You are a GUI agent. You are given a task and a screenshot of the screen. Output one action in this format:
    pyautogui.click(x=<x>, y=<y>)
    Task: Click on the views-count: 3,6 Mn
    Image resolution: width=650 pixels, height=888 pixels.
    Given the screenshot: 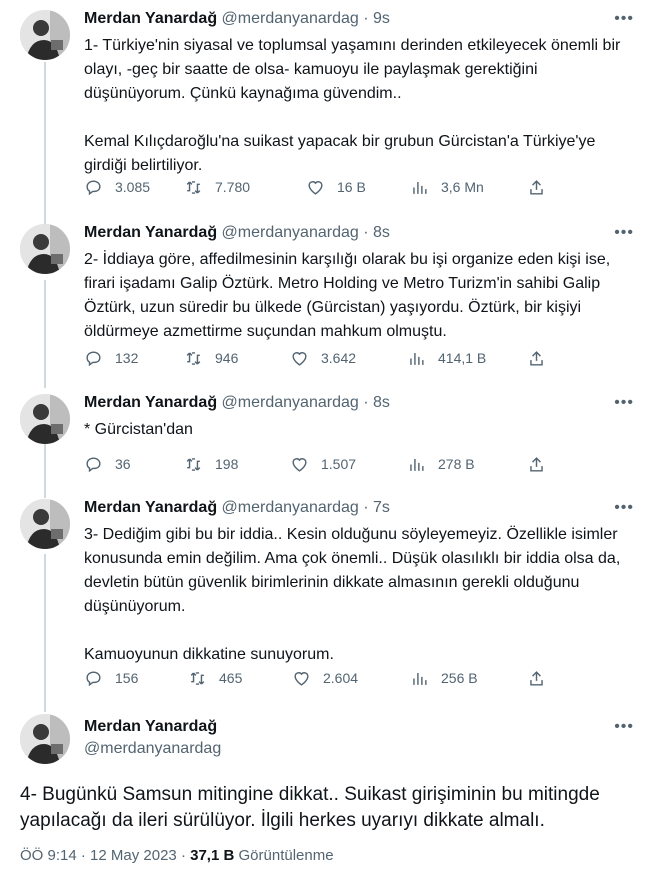 What is the action you would take?
    pyautogui.click(x=462, y=187)
    